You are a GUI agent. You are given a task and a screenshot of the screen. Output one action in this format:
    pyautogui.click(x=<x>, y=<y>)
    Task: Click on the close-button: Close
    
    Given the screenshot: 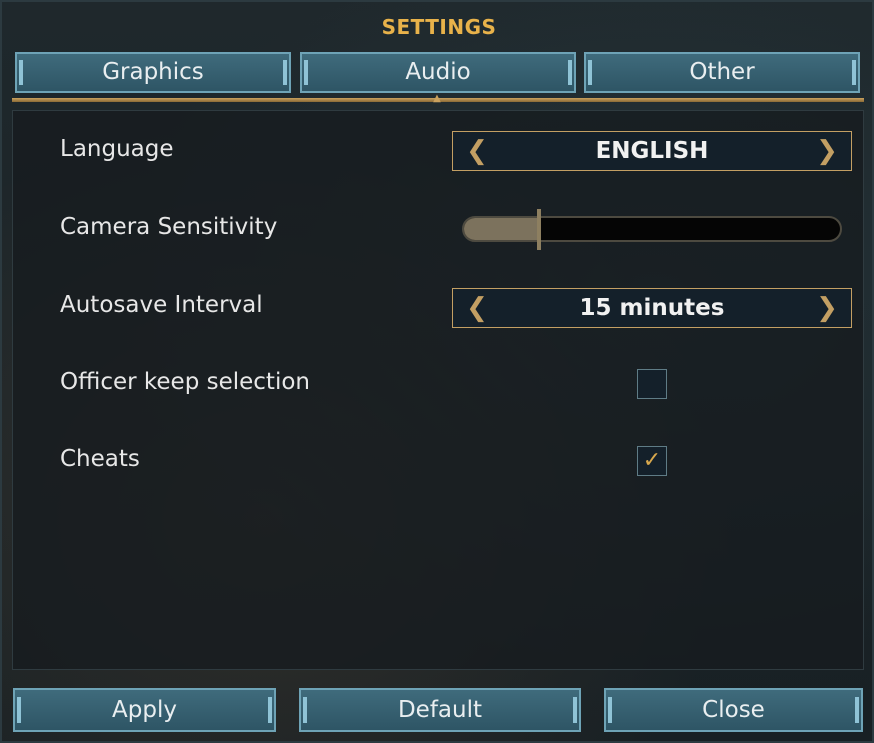 What is the action you would take?
    pyautogui.click(x=733, y=710)
    